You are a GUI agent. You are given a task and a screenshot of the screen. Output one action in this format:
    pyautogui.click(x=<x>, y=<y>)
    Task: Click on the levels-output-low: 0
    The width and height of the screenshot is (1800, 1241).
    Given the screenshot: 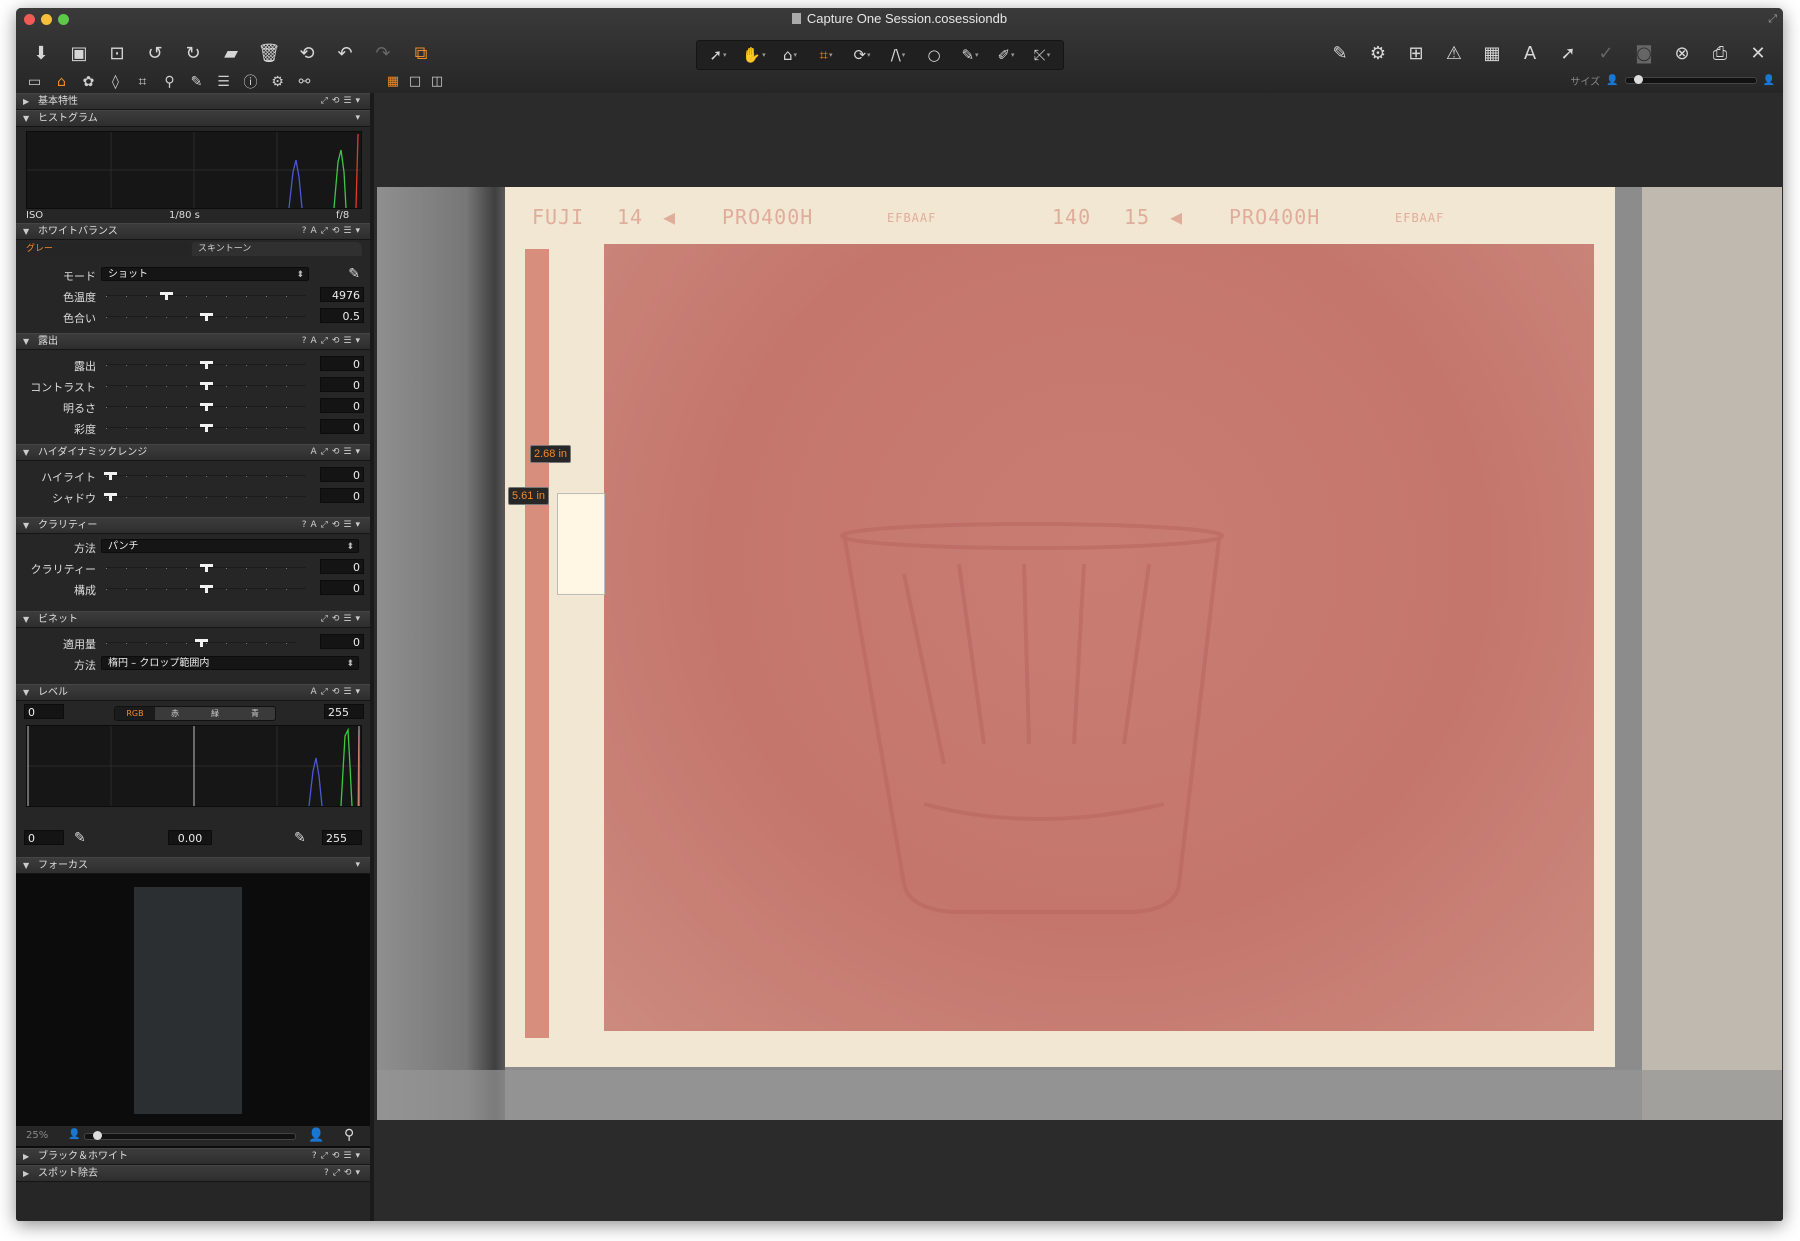 What is the action you would take?
    pyautogui.click(x=44, y=837)
    